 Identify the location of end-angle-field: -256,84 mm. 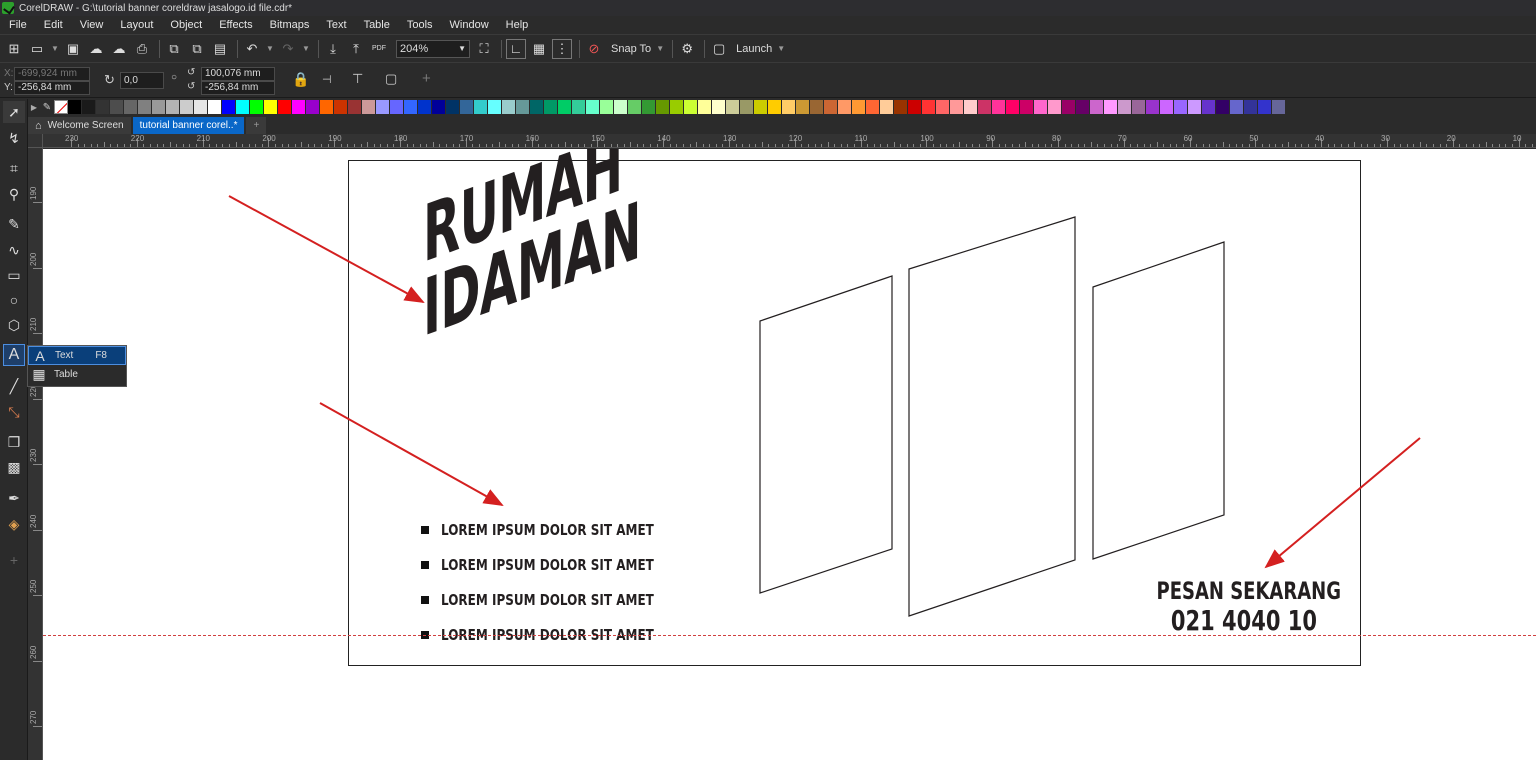
(238, 88).